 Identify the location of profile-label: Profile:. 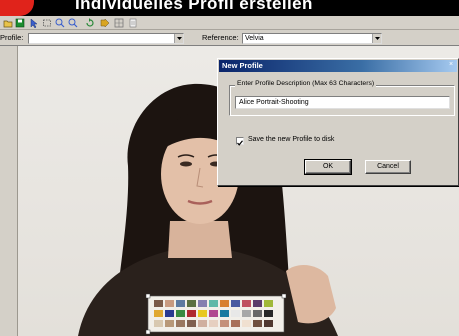
(12, 37).